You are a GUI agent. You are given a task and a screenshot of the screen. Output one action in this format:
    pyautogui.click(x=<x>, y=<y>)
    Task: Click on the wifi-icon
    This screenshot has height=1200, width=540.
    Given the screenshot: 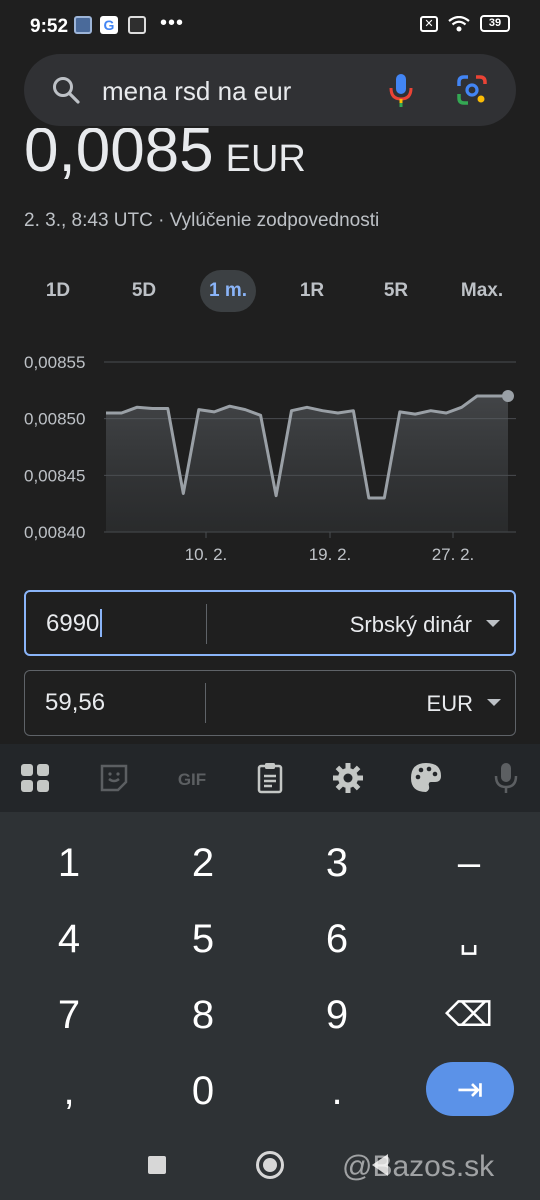 What is the action you would take?
    pyautogui.click(x=459, y=23)
    